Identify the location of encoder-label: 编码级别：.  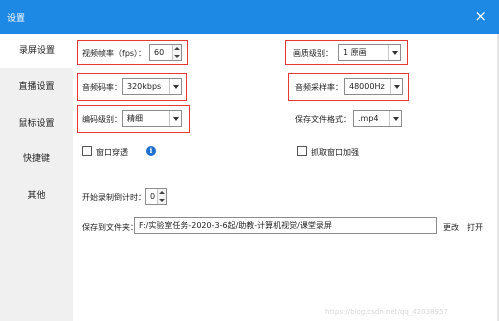
(102, 119).